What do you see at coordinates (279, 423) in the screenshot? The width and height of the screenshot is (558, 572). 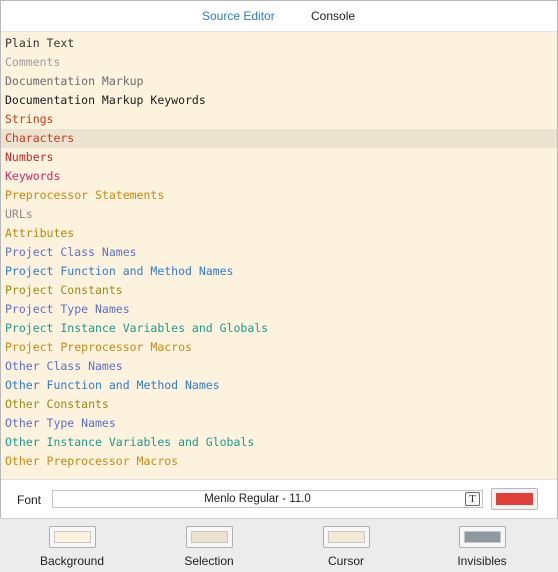 I see `syntax-item-row: Other Type Names` at bounding box center [279, 423].